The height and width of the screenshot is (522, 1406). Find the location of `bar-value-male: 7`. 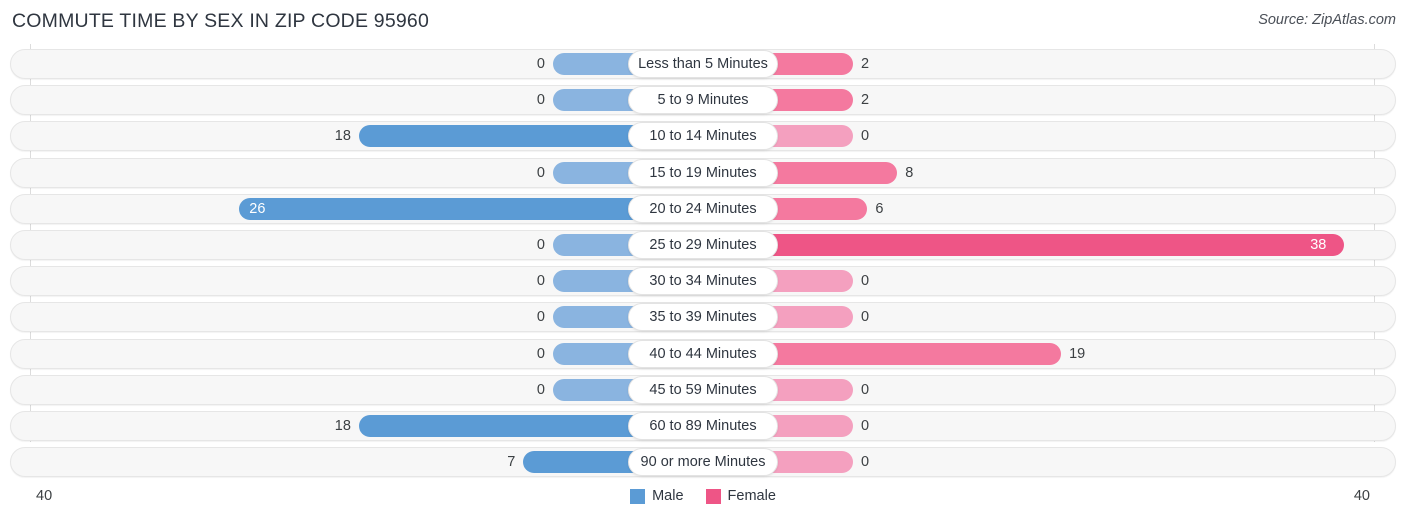

bar-value-male: 7 is located at coordinates (511, 462).